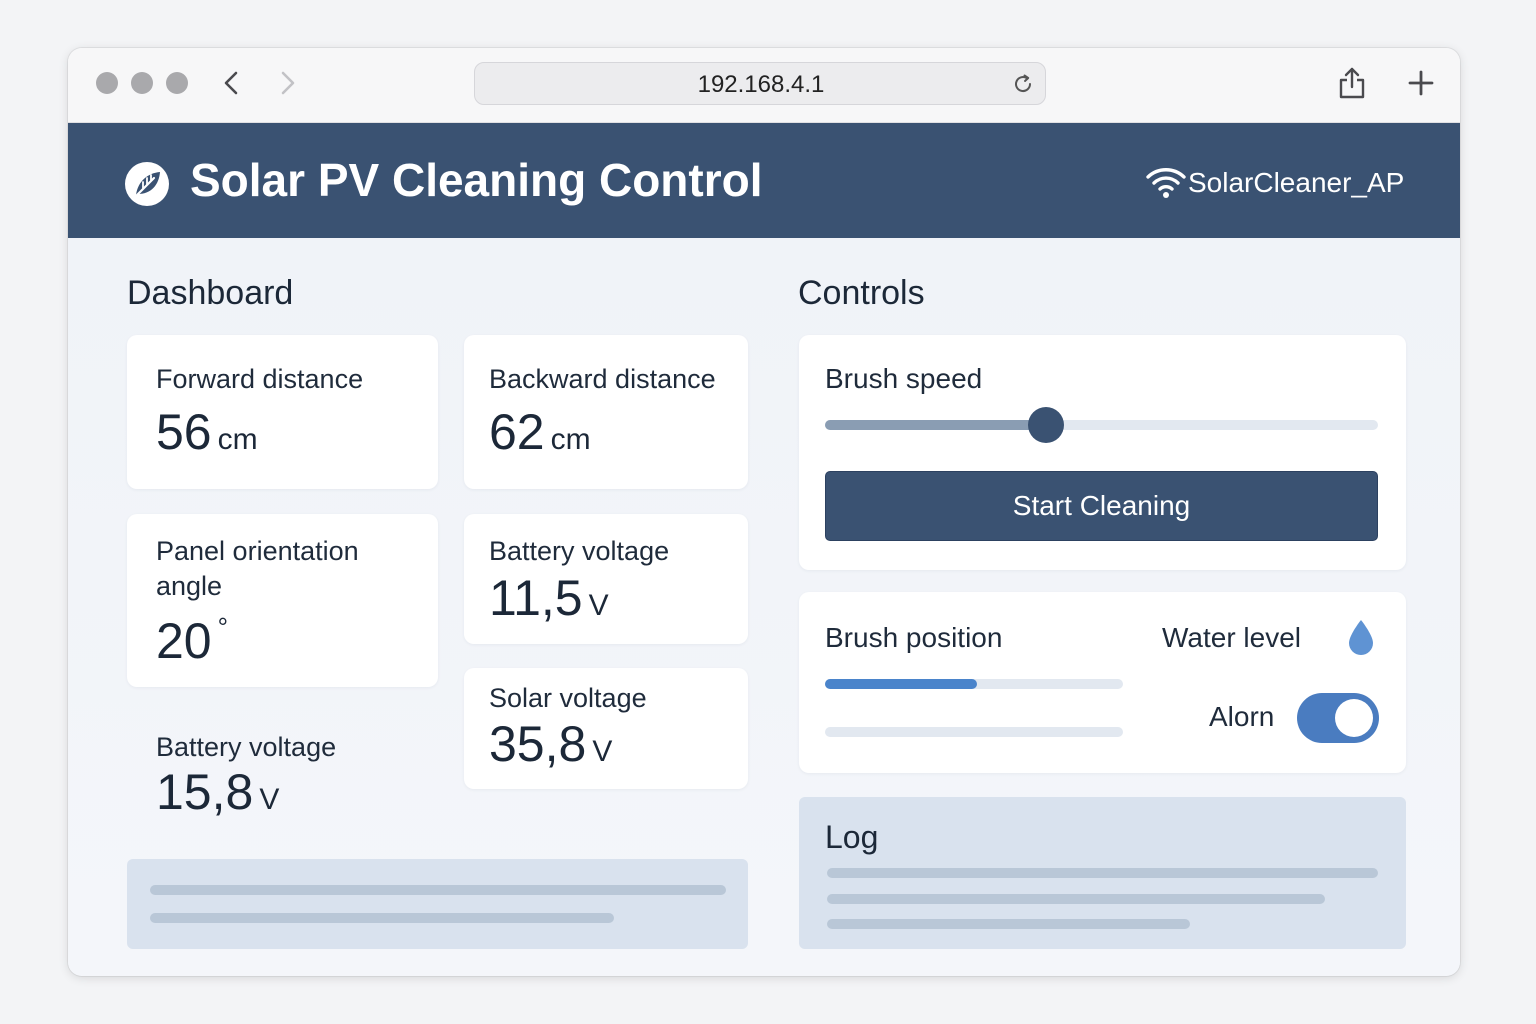  Describe the element at coordinates (223, 627) in the screenshot. I see `metric-unit: °` at that location.